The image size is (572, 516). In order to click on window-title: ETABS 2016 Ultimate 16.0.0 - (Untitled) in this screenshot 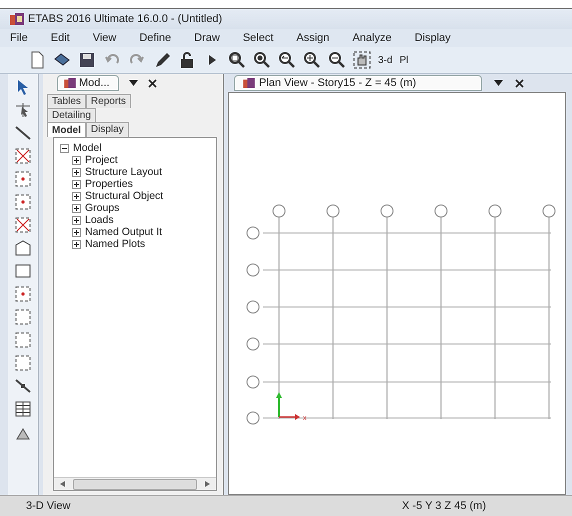, I will do `click(125, 19)`.